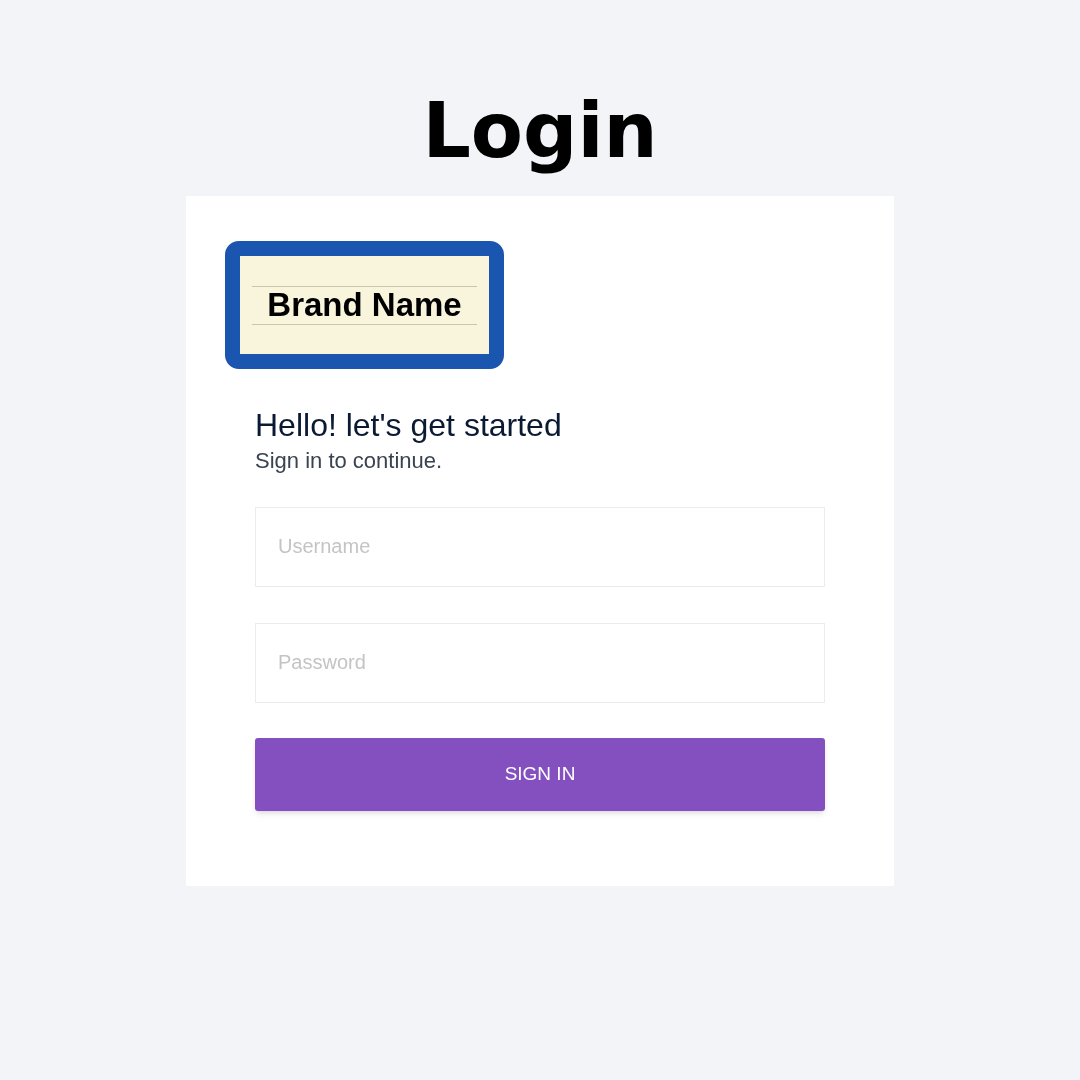 This screenshot has width=1080, height=1080. I want to click on input-field: Password, so click(540, 662).